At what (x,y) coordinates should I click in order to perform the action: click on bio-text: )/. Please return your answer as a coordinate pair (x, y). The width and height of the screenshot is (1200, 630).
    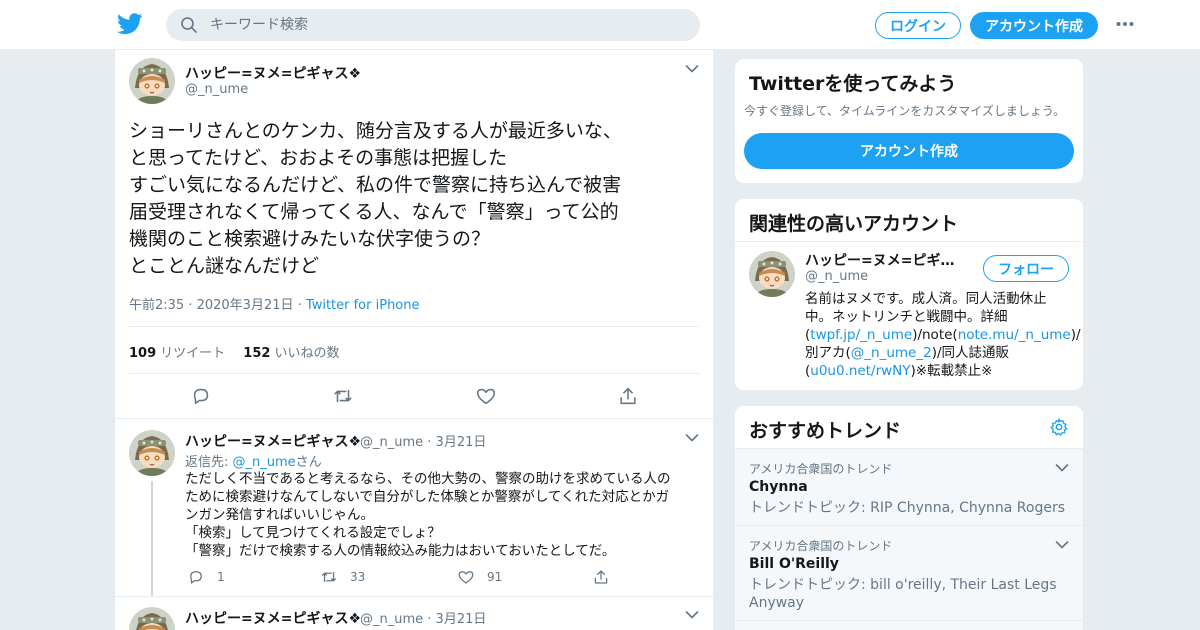
    Looking at the image, I should click on (1075, 335).